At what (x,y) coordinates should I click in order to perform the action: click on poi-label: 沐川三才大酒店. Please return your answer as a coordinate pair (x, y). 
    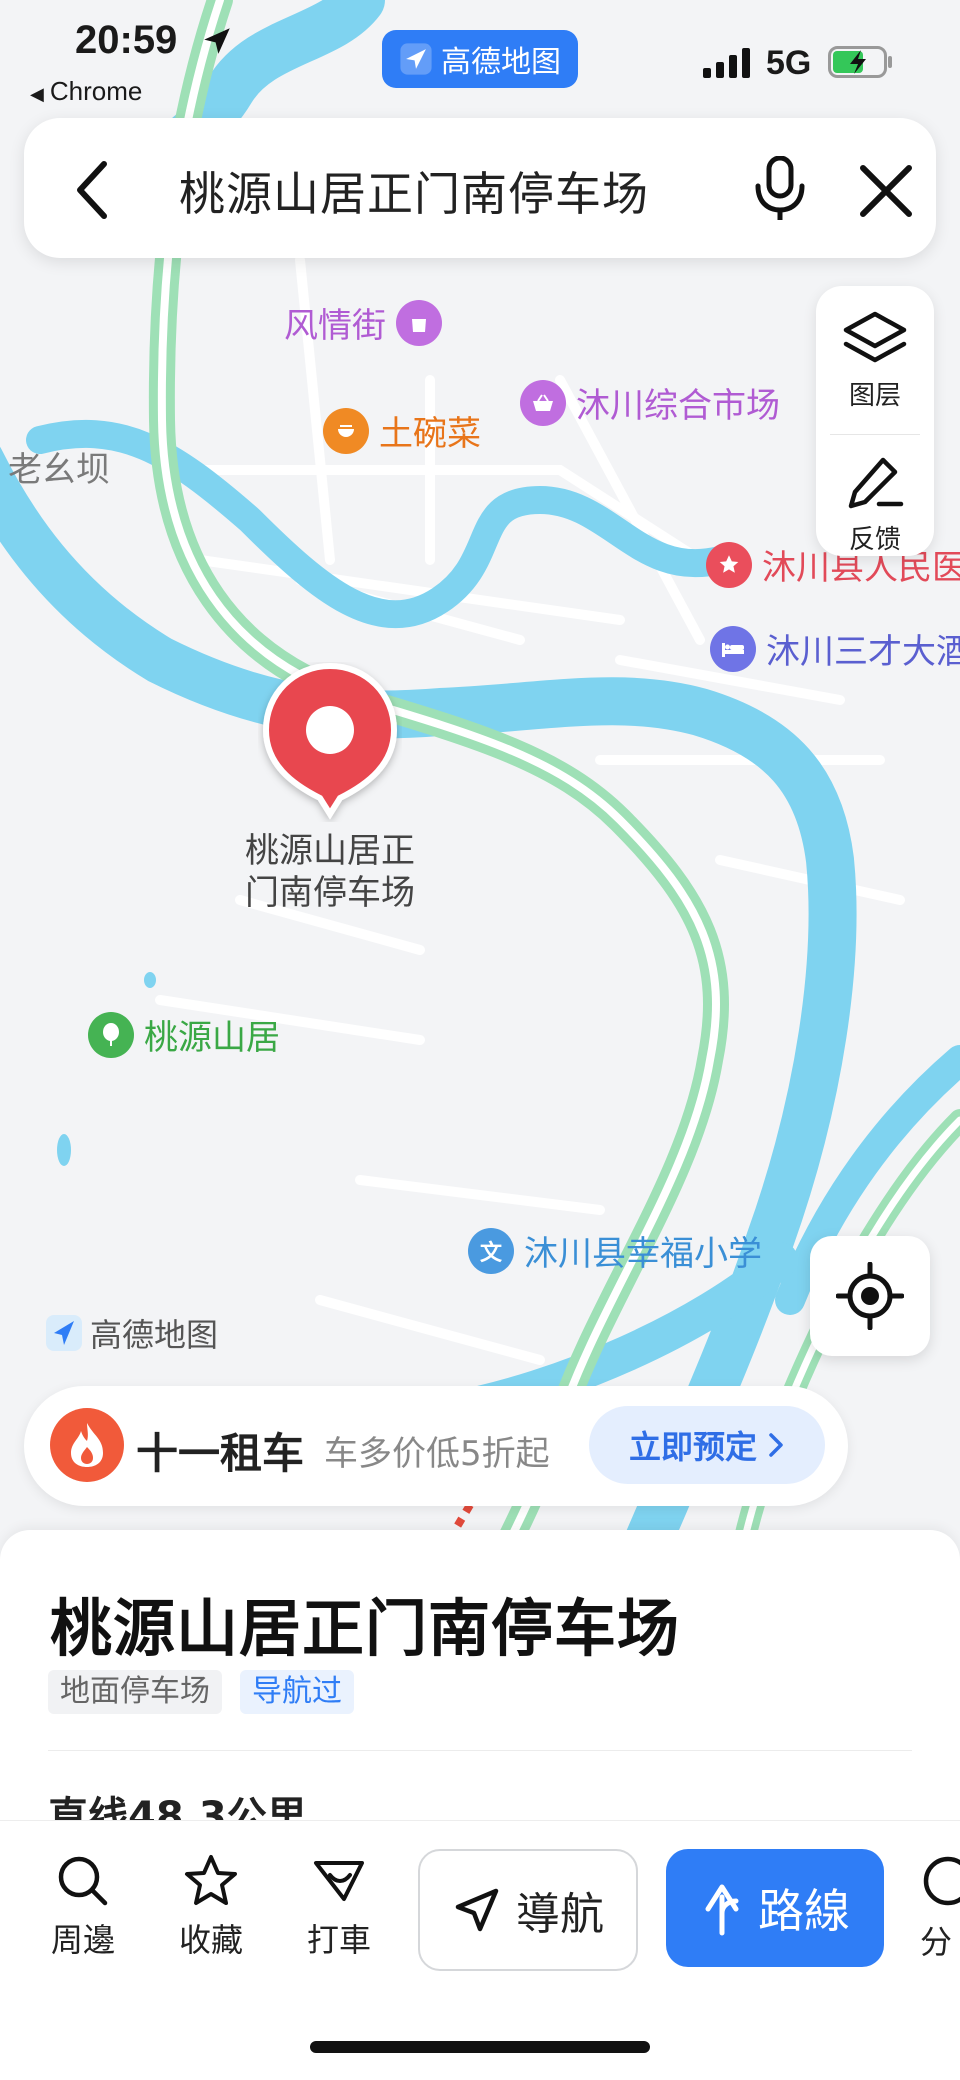
    Looking at the image, I should click on (863, 652).